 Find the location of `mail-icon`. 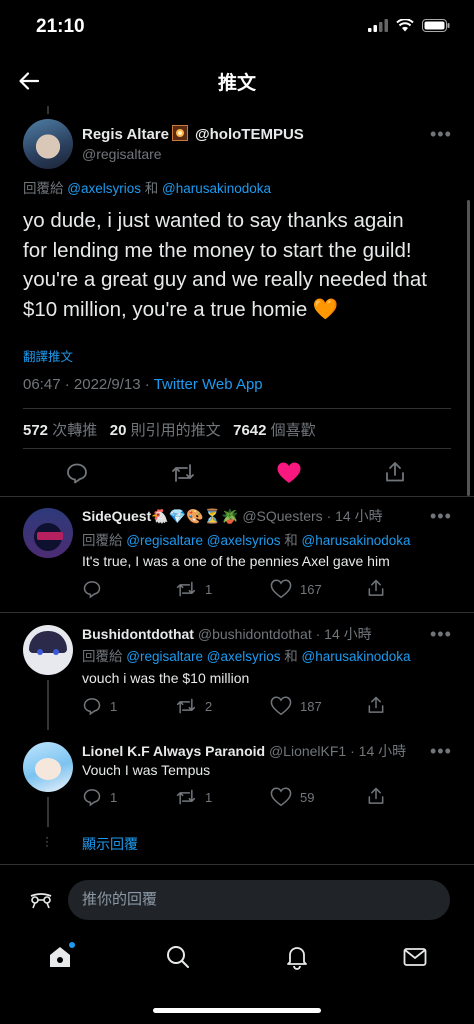

mail-icon is located at coordinates (415, 957).